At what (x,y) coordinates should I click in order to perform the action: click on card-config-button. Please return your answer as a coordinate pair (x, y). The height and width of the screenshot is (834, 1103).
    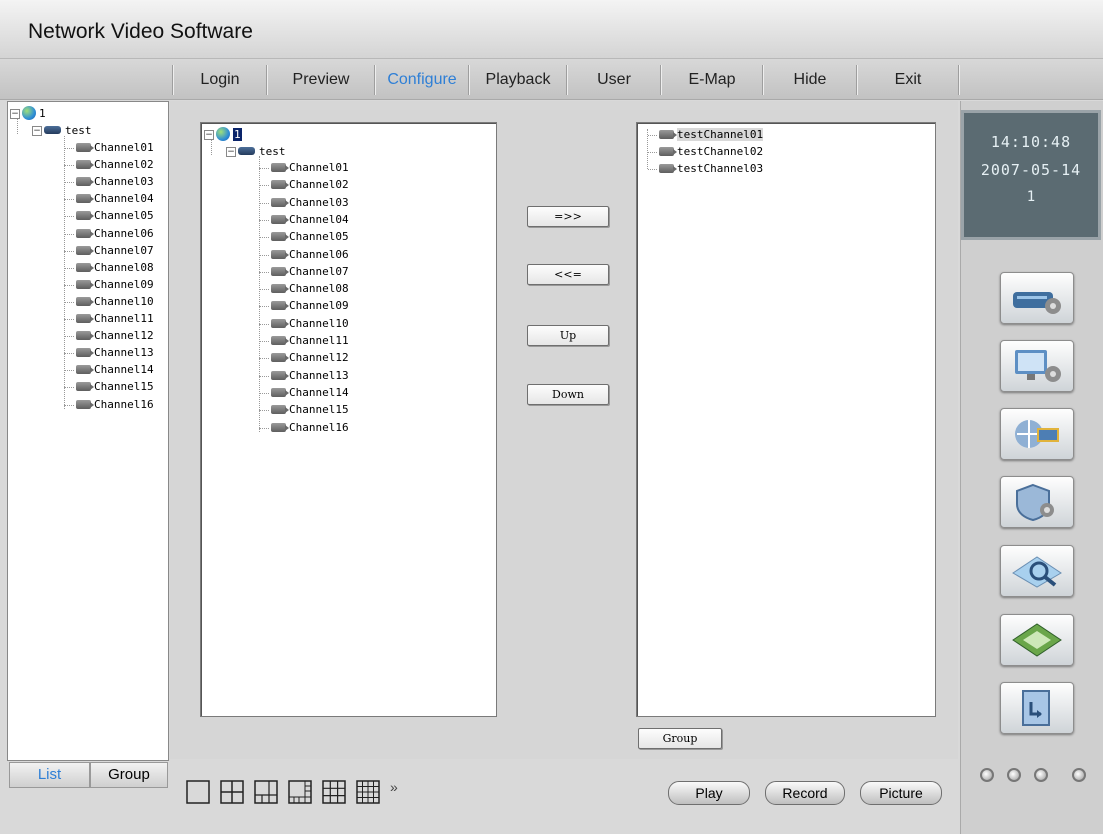
    Looking at the image, I should click on (1037, 640).